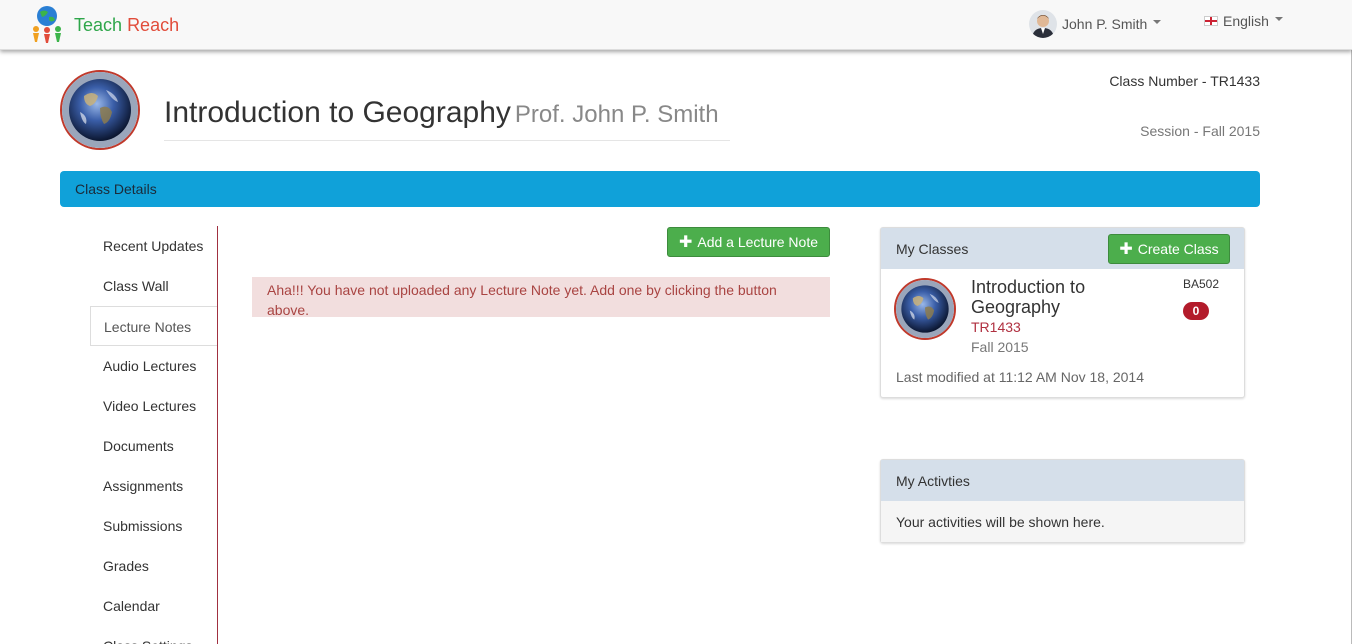 The height and width of the screenshot is (644, 1352). Describe the element at coordinates (758, 242) in the screenshot. I see `add-lecture-note-label: Add a Lecture Note` at that location.